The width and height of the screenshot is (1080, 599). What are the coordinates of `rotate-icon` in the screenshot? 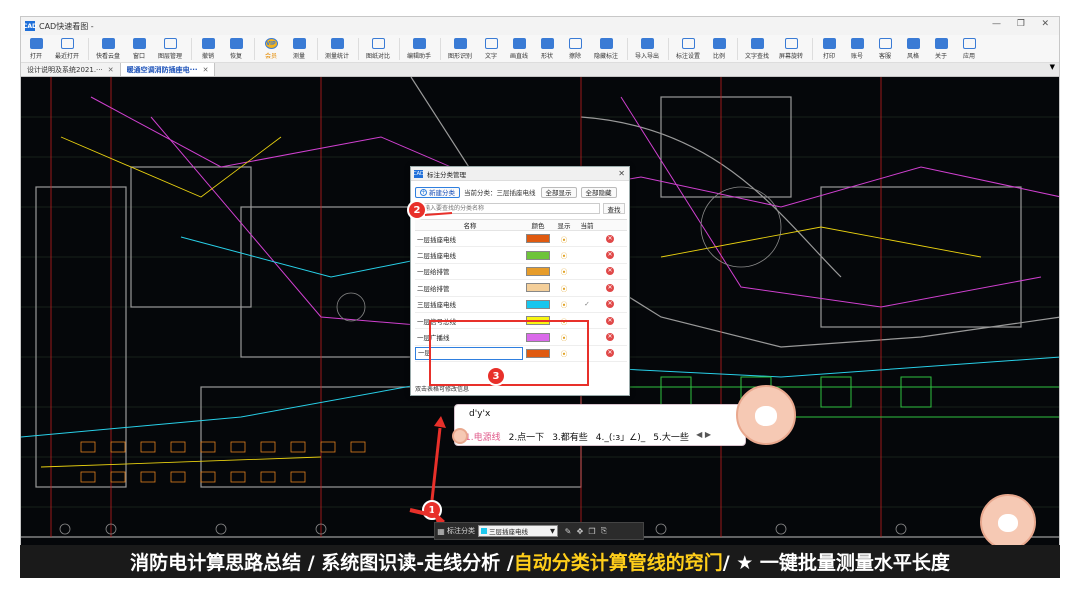 It's located at (791, 43).